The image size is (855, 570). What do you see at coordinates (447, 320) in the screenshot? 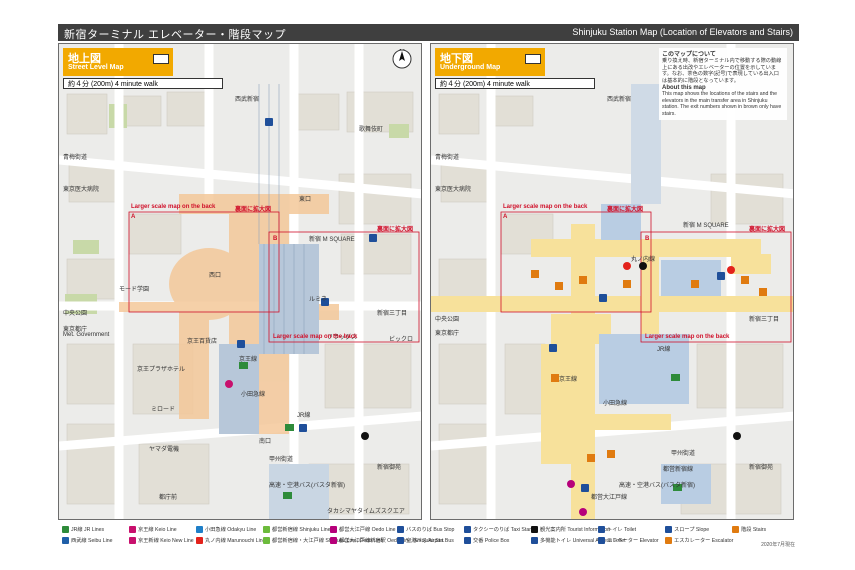
I see `label-chuo-park: 中央公園` at bounding box center [447, 320].